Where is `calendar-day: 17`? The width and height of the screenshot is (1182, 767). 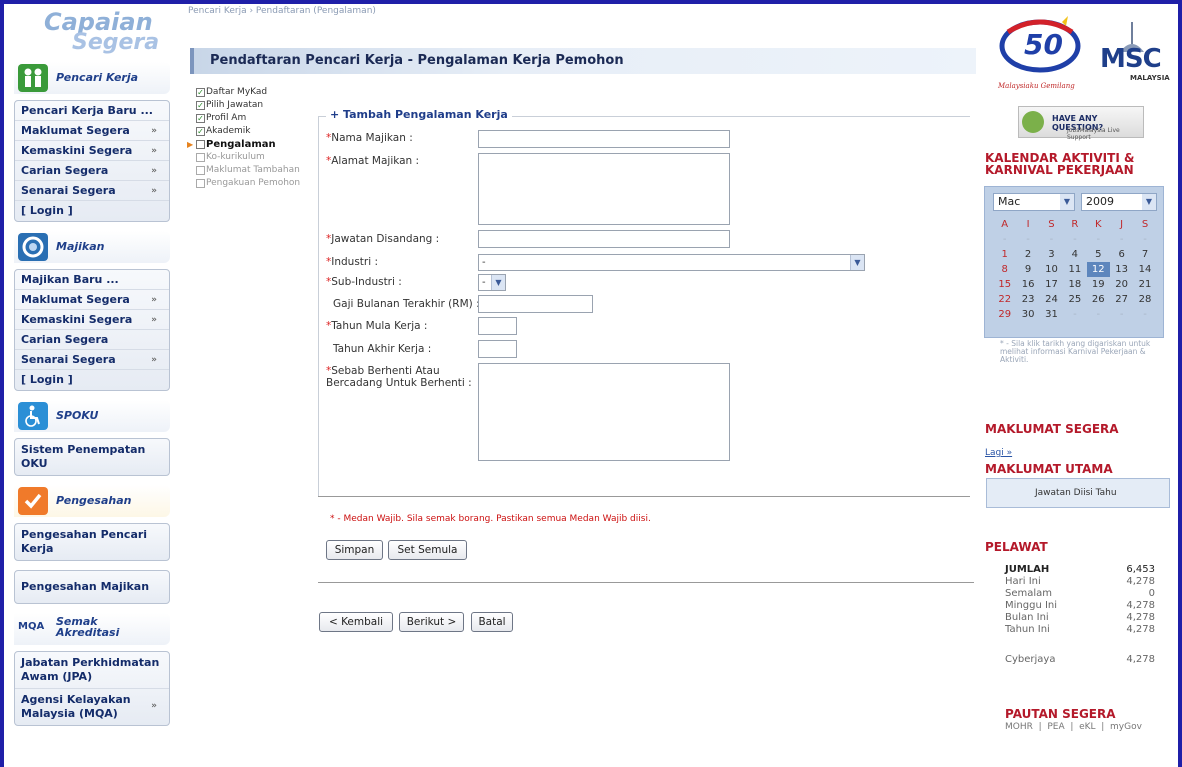 calendar-day: 17 is located at coordinates (1051, 284).